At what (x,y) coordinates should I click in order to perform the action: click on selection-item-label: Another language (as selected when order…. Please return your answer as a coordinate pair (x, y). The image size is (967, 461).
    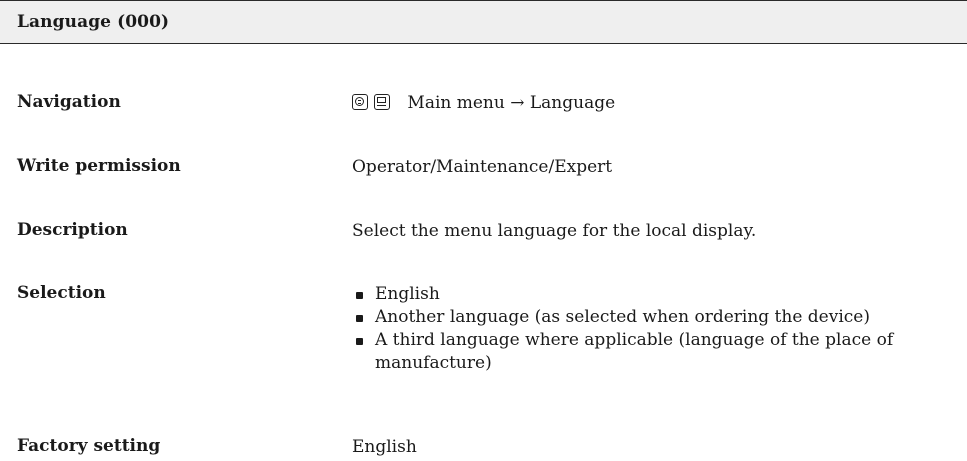
    Looking at the image, I should click on (623, 317).